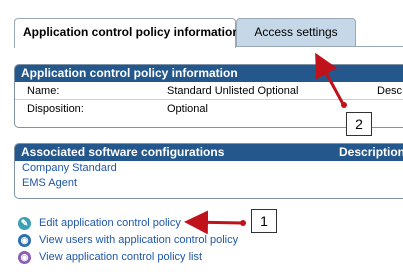 This screenshot has width=403, height=276. Describe the element at coordinates (390, 91) in the screenshot. I see `description-label: Desc` at that location.